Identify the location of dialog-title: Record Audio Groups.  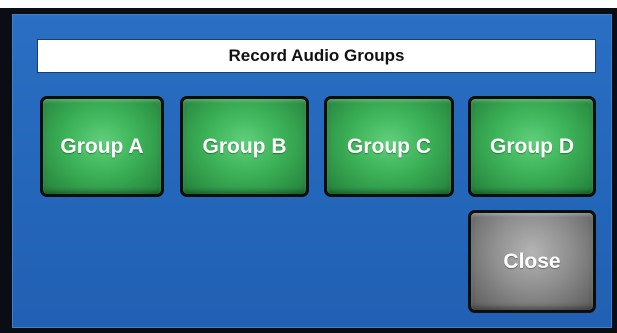
(316, 56).